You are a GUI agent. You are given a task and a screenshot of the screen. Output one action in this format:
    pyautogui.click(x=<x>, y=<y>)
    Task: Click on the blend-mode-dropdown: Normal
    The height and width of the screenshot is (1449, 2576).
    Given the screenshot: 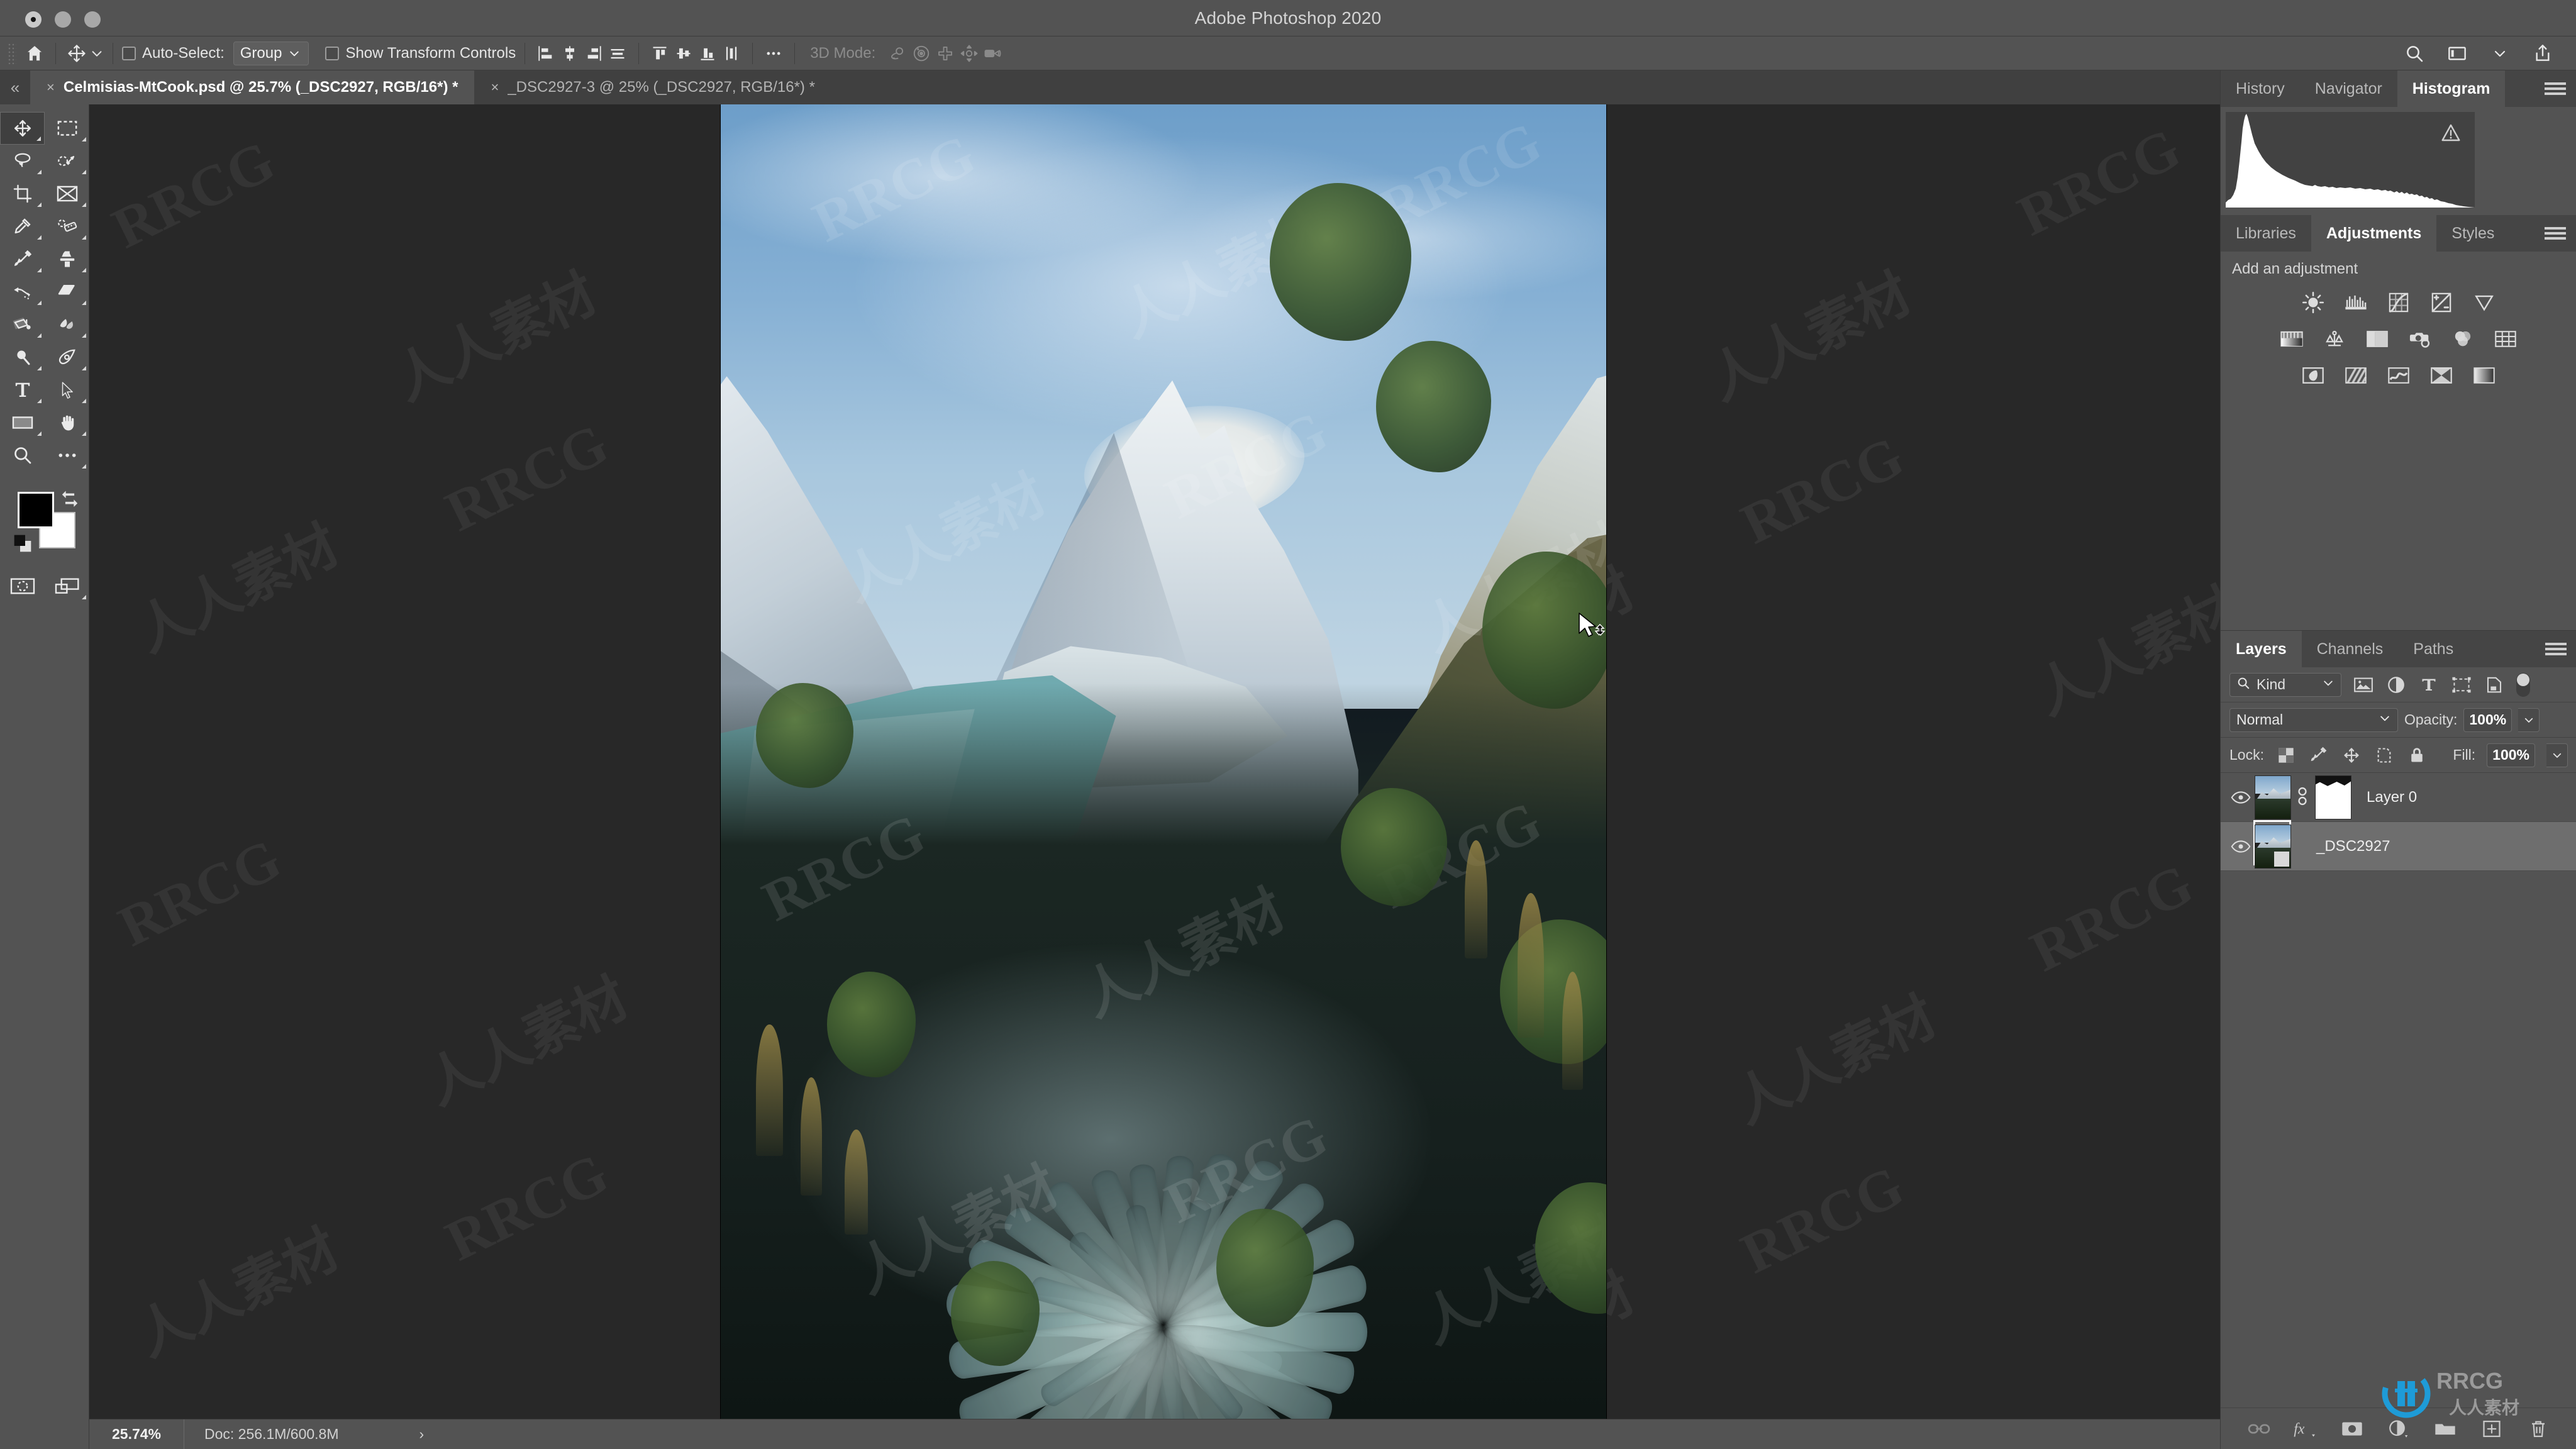 What is the action you would take?
    pyautogui.click(x=2313, y=720)
    